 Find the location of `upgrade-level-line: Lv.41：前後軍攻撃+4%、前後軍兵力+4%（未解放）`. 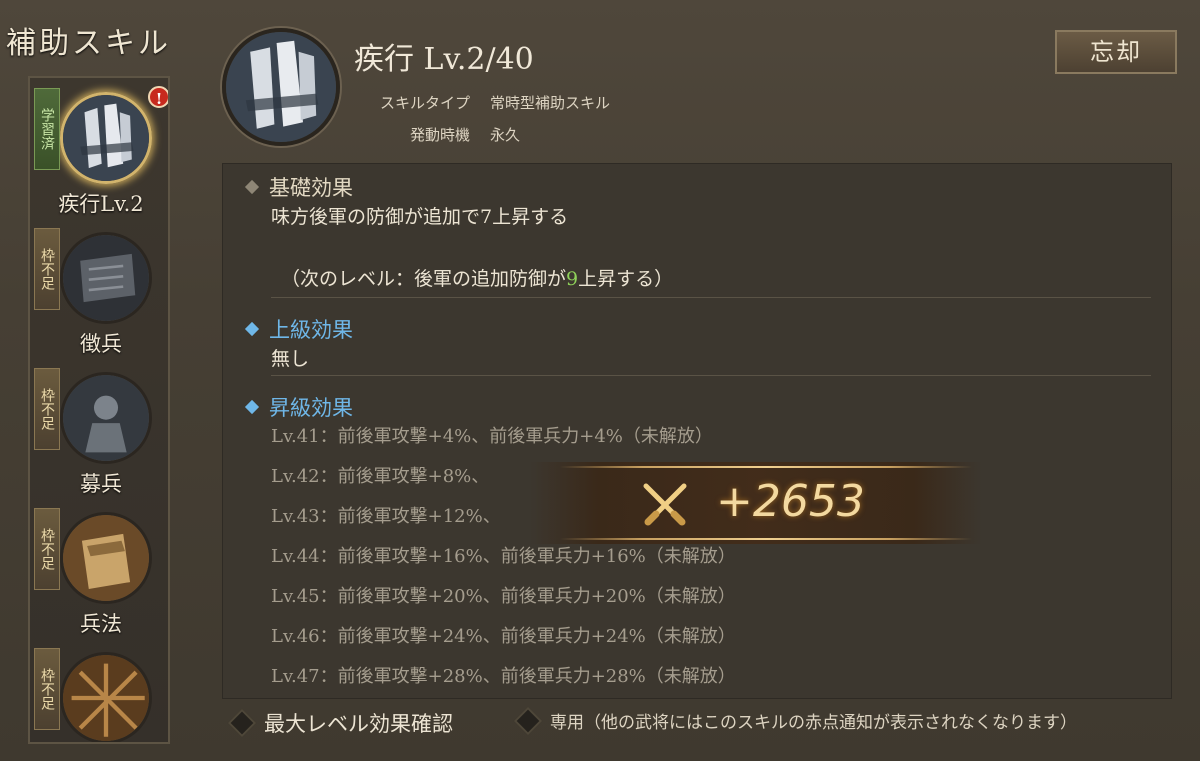

upgrade-level-line: Lv.41：前後軍攻撃+4%、前後軍兵力+4%（未解放） is located at coordinates (492, 436).